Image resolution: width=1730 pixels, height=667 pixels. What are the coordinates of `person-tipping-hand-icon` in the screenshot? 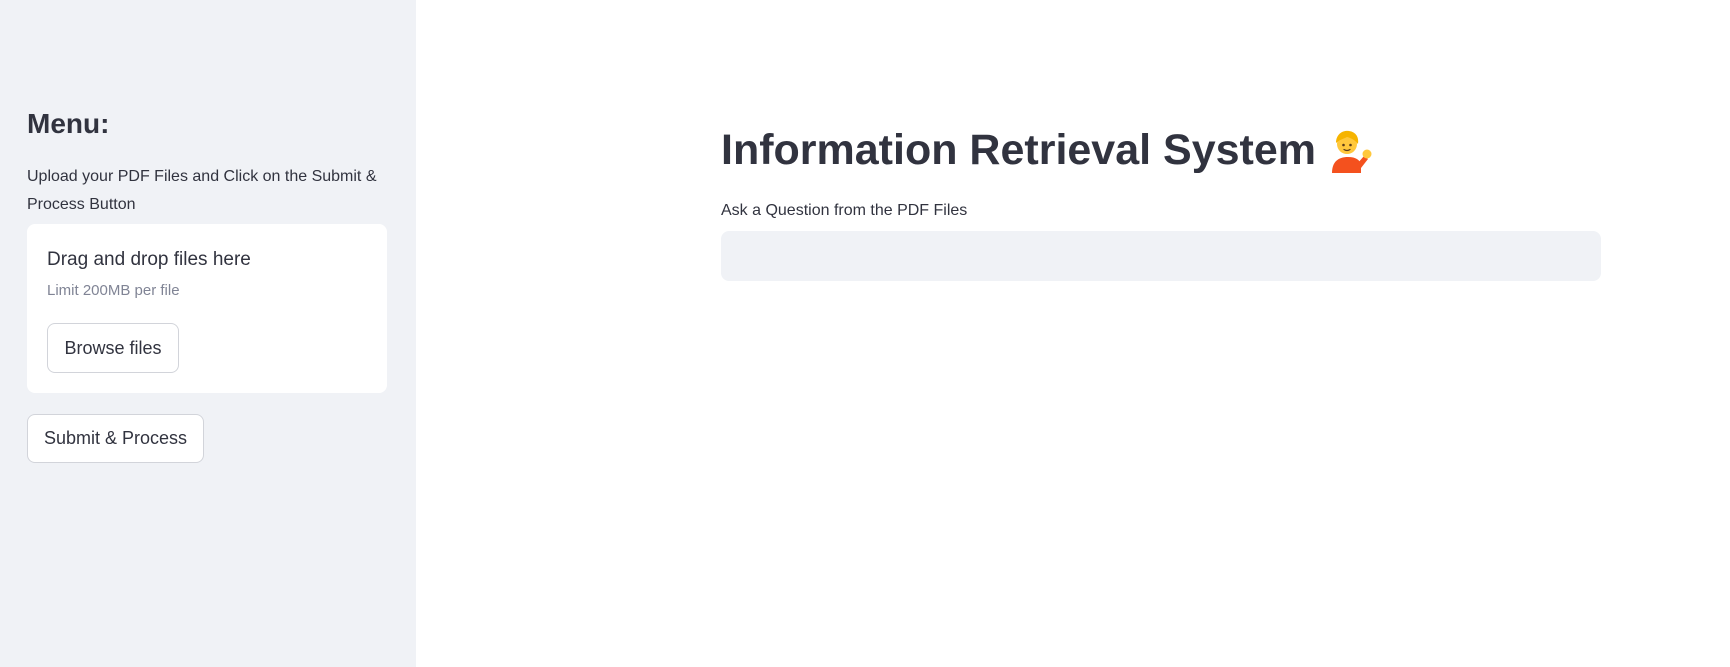 It's located at (1348, 150).